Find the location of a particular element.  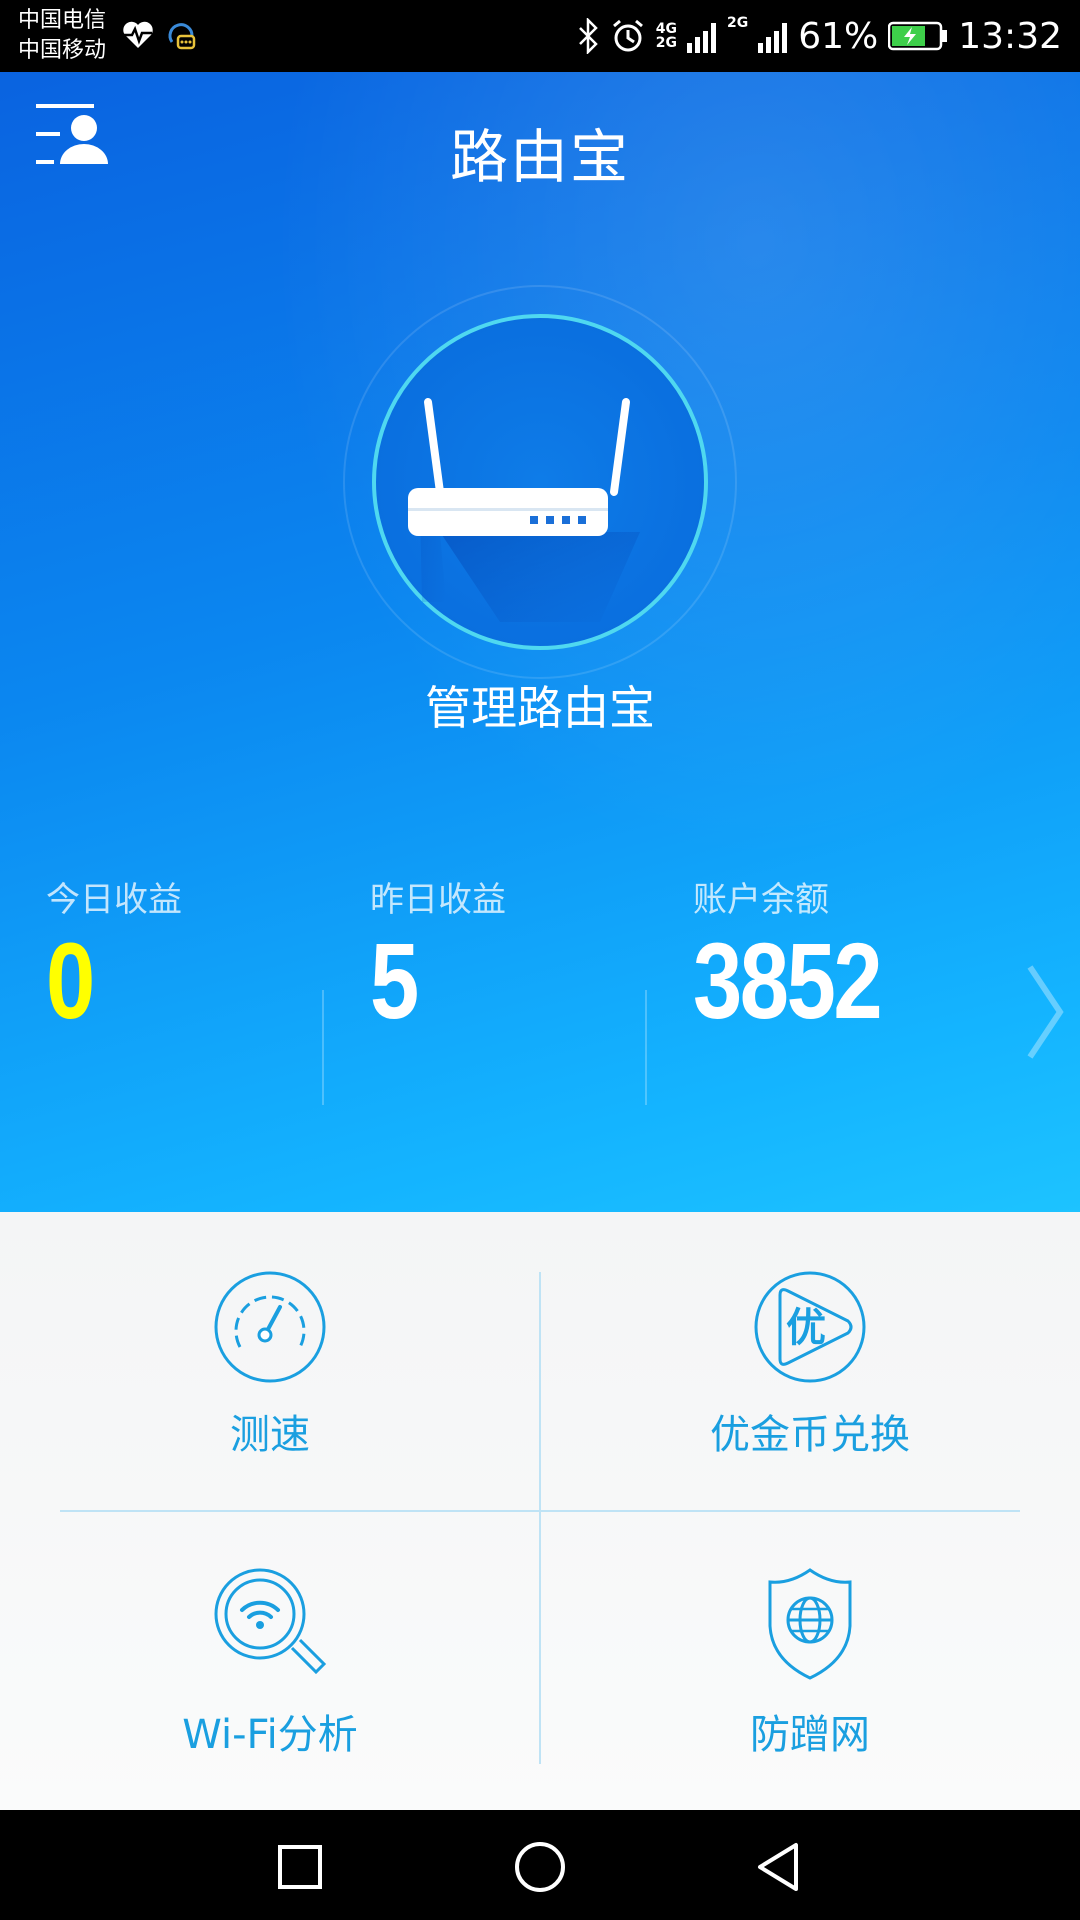

feature-coin-exchange-label: 优金币兑换 is located at coordinates (810, 1435).